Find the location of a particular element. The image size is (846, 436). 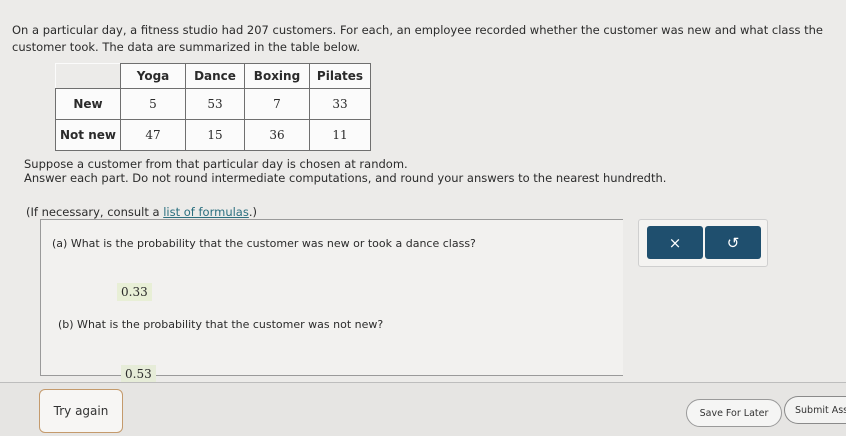

undo-button: ↺ is located at coordinates (733, 242).